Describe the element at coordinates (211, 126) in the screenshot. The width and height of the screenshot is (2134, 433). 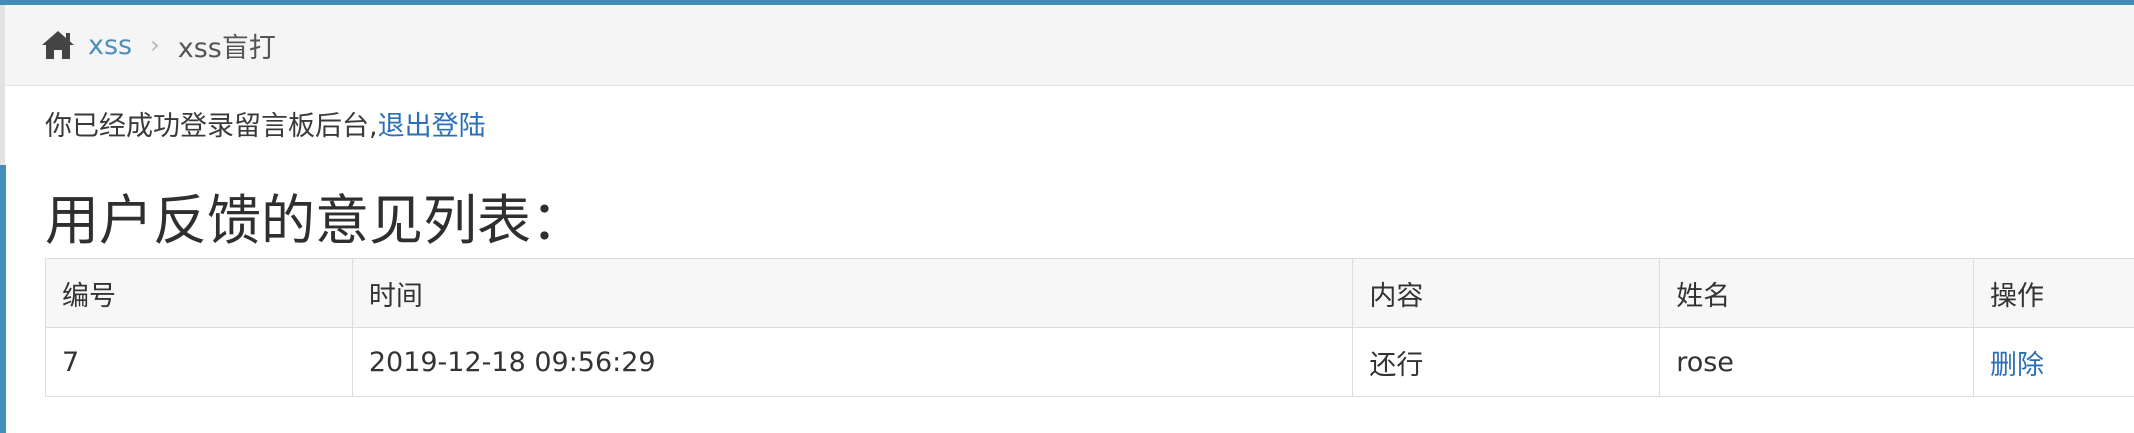
I see `login-status-message: 你已经成功登录留言板后台,` at that location.